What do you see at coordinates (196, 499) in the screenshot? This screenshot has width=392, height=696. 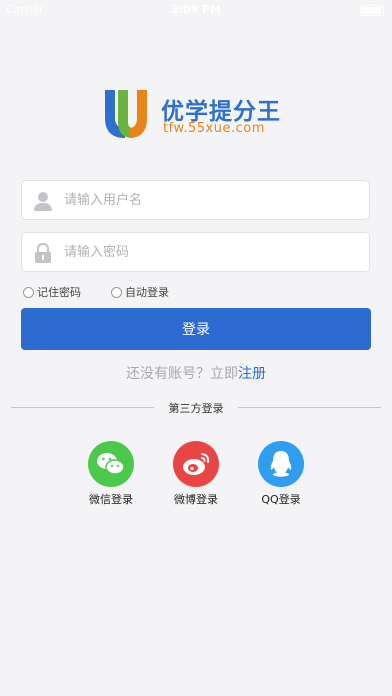 I see `weibo-login-label: 微博登录` at bounding box center [196, 499].